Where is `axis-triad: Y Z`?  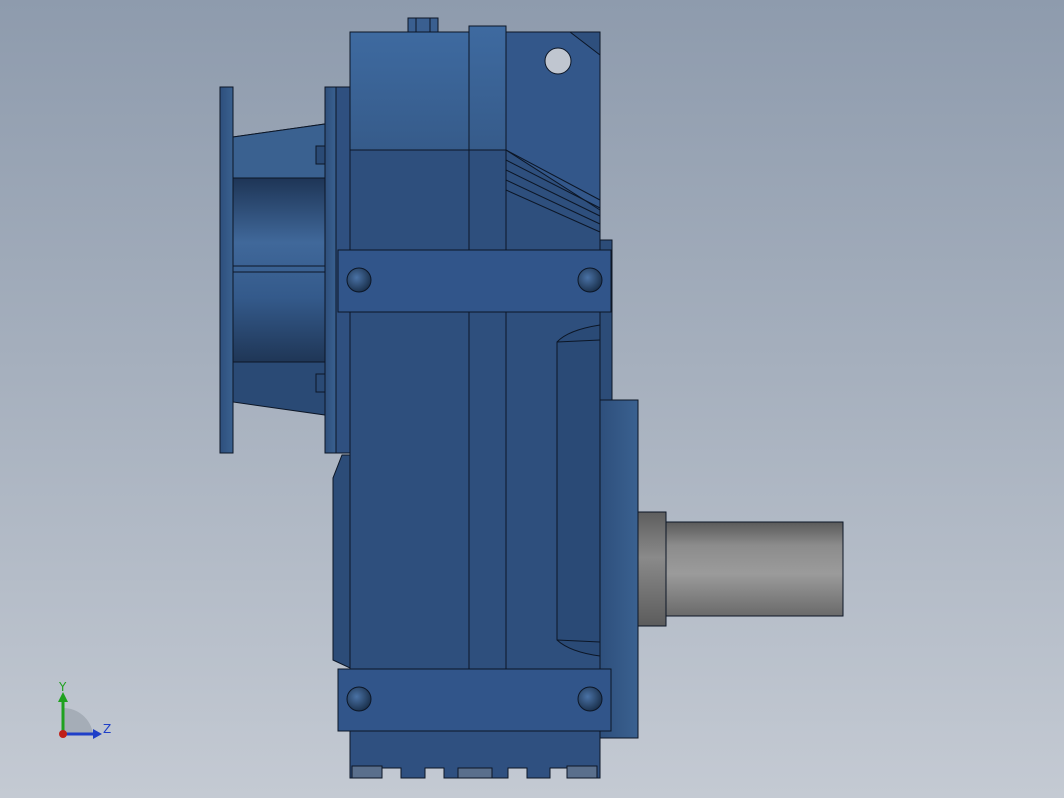
axis-triad: Y Z is located at coordinates (84, 709).